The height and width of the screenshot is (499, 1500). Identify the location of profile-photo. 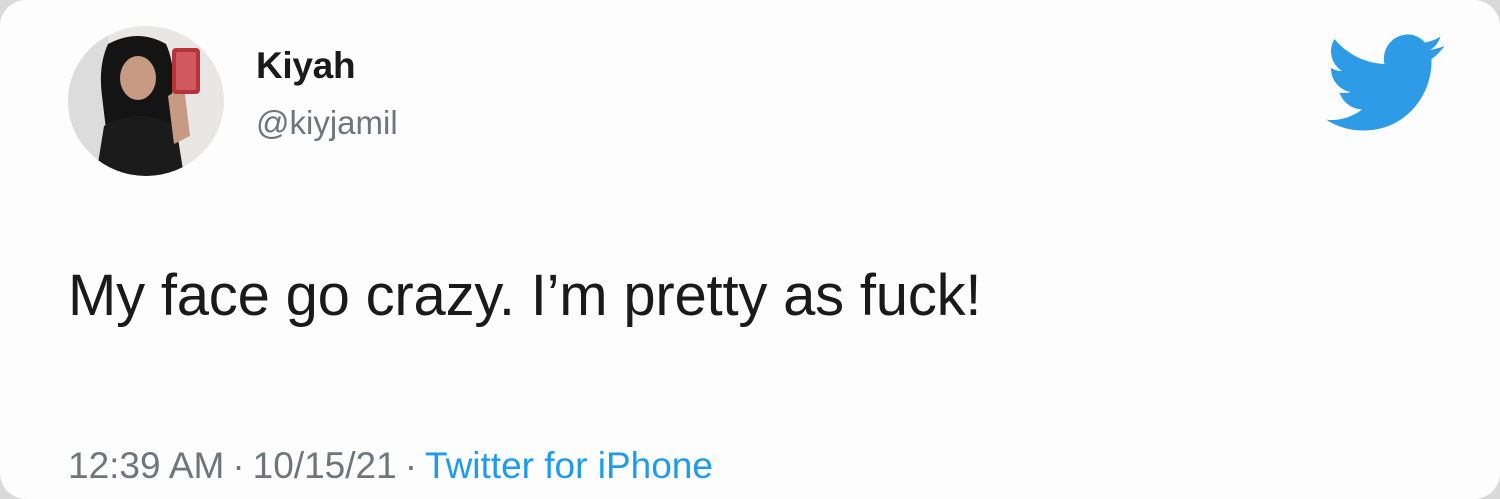
(146, 101).